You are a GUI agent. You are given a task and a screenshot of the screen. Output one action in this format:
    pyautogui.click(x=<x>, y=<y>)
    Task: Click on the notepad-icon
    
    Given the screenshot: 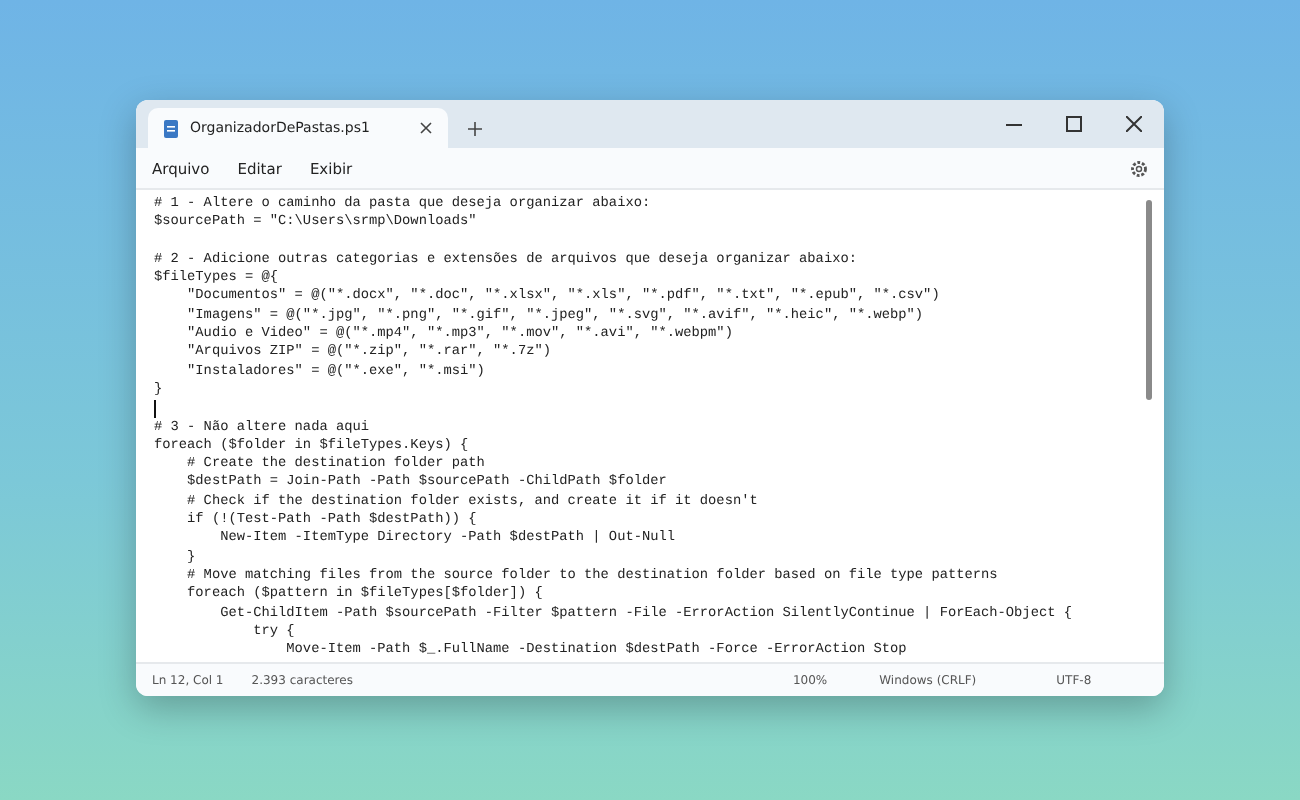 What is the action you would take?
    pyautogui.click(x=171, y=128)
    